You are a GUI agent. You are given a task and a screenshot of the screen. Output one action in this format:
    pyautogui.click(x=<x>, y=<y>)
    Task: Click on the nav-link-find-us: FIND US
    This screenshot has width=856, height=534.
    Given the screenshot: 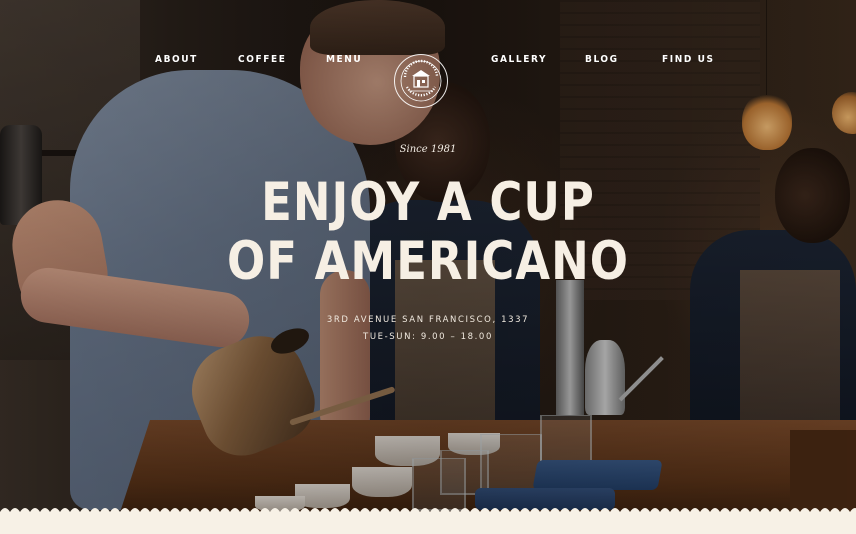 What is the action you would take?
    pyautogui.click(x=688, y=59)
    